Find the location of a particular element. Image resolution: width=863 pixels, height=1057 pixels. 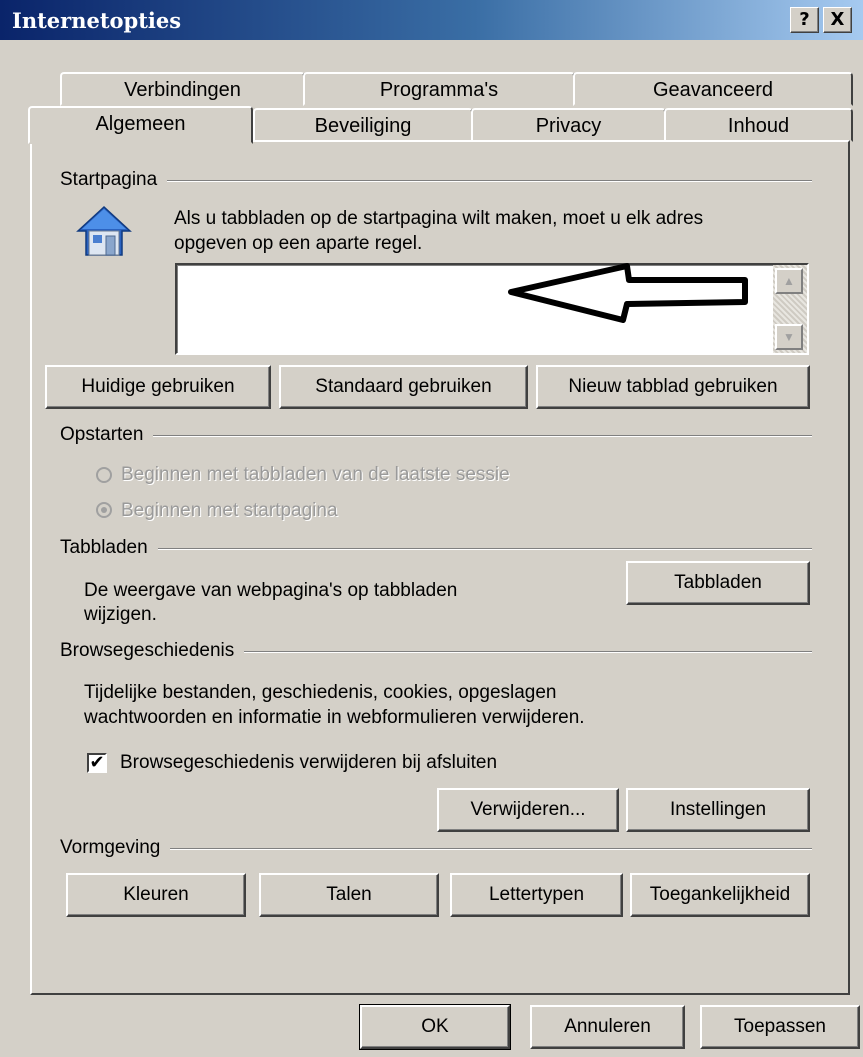

section-browsegeschiedenis-label: Browsegeschiedenis is located at coordinates (152, 651).